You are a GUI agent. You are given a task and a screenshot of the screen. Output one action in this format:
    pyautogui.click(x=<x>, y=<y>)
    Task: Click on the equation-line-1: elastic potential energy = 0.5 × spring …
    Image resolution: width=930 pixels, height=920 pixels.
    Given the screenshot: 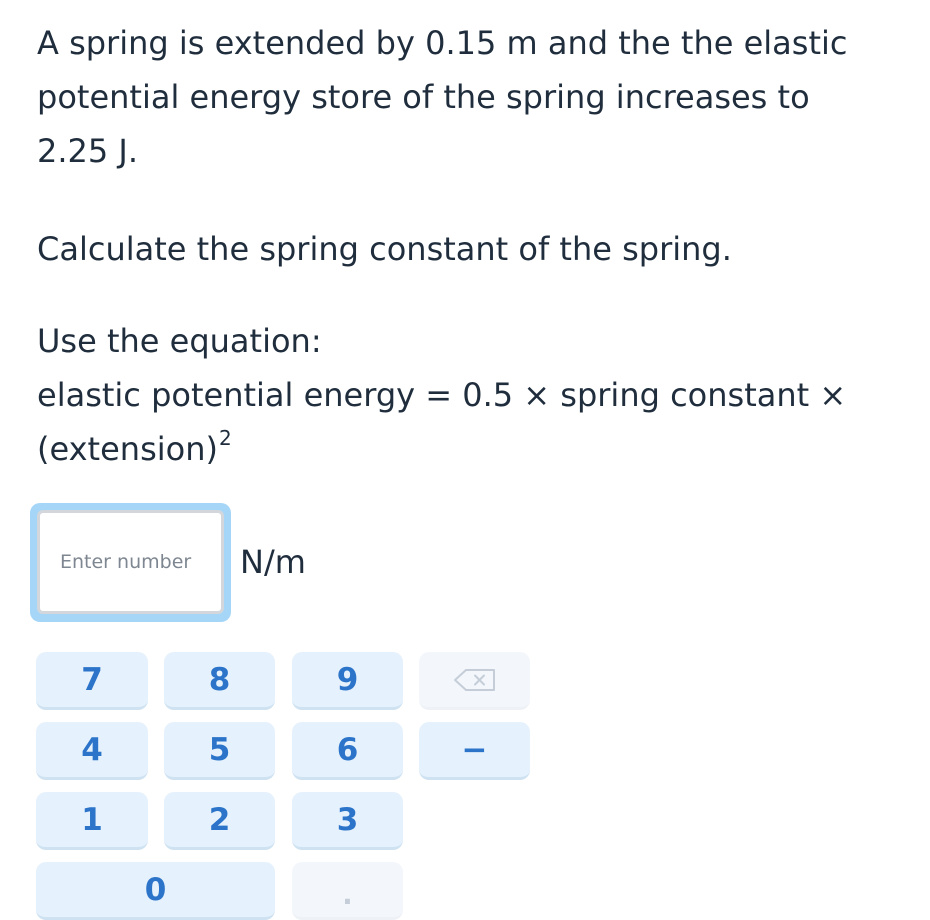 What is the action you would take?
    pyautogui.click(x=442, y=395)
    